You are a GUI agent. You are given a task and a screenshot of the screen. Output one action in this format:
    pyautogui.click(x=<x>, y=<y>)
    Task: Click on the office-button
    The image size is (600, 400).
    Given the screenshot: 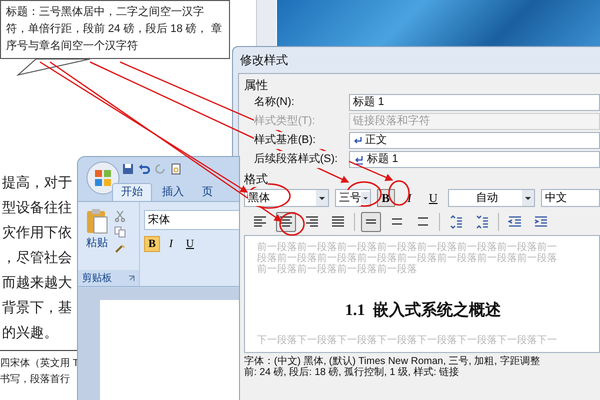 What is the action you would take?
    pyautogui.click(x=103, y=178)
    